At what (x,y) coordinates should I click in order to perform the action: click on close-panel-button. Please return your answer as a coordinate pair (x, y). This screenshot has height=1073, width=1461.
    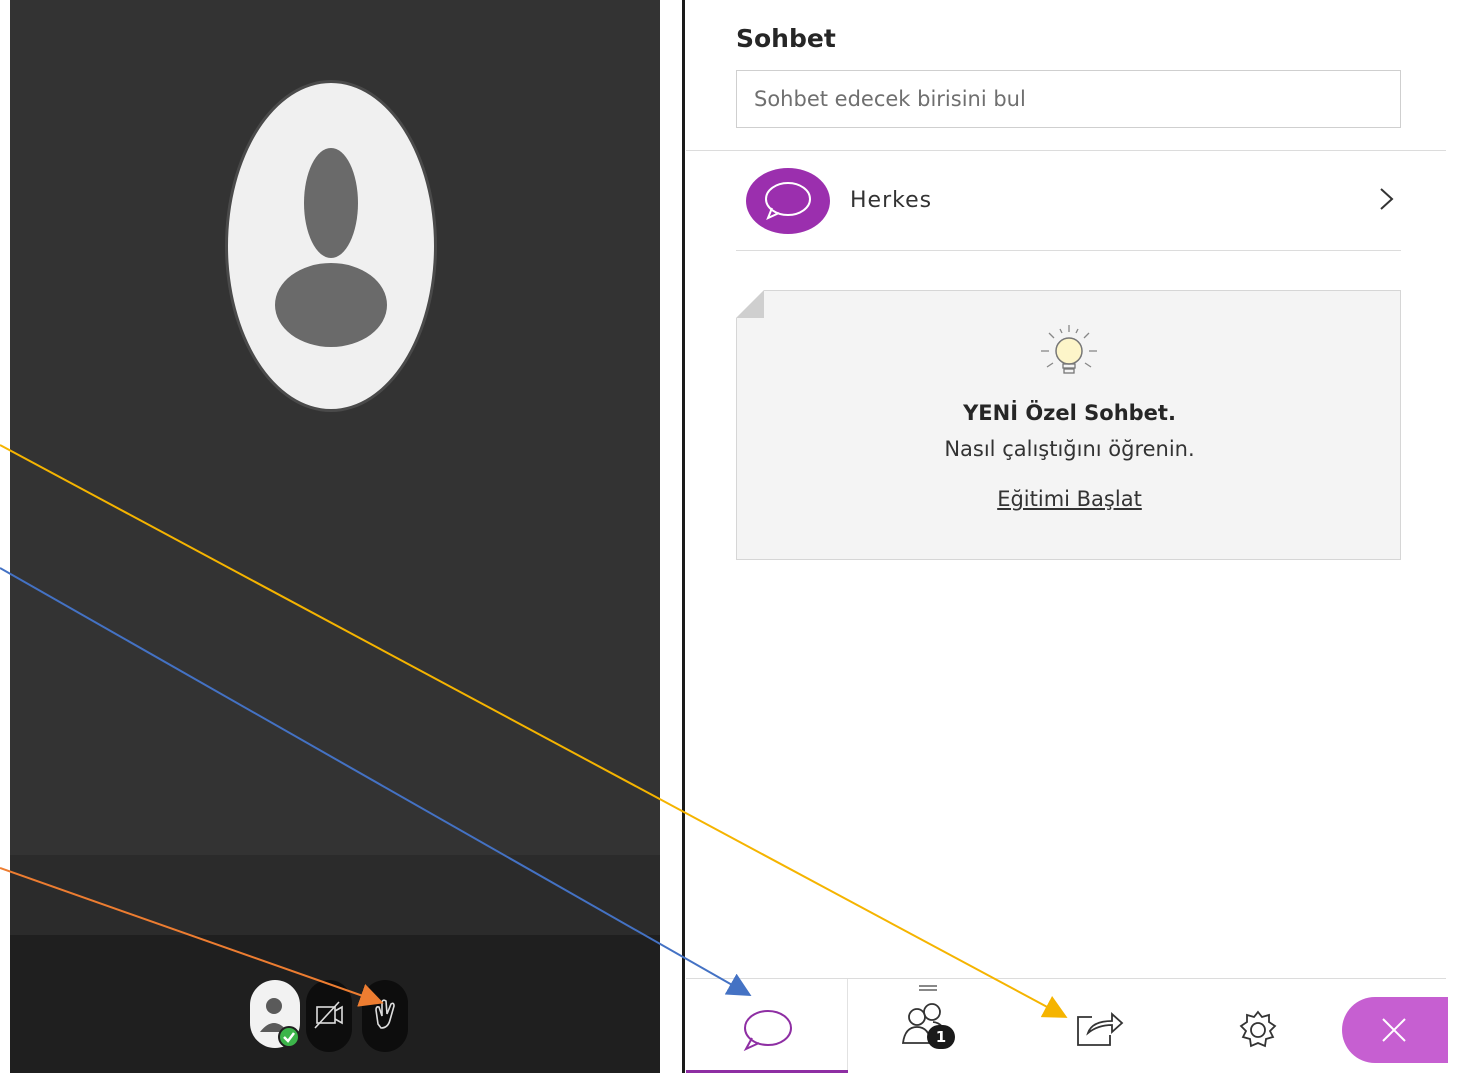
    Looking at the image, I should click on (1395, 1030).